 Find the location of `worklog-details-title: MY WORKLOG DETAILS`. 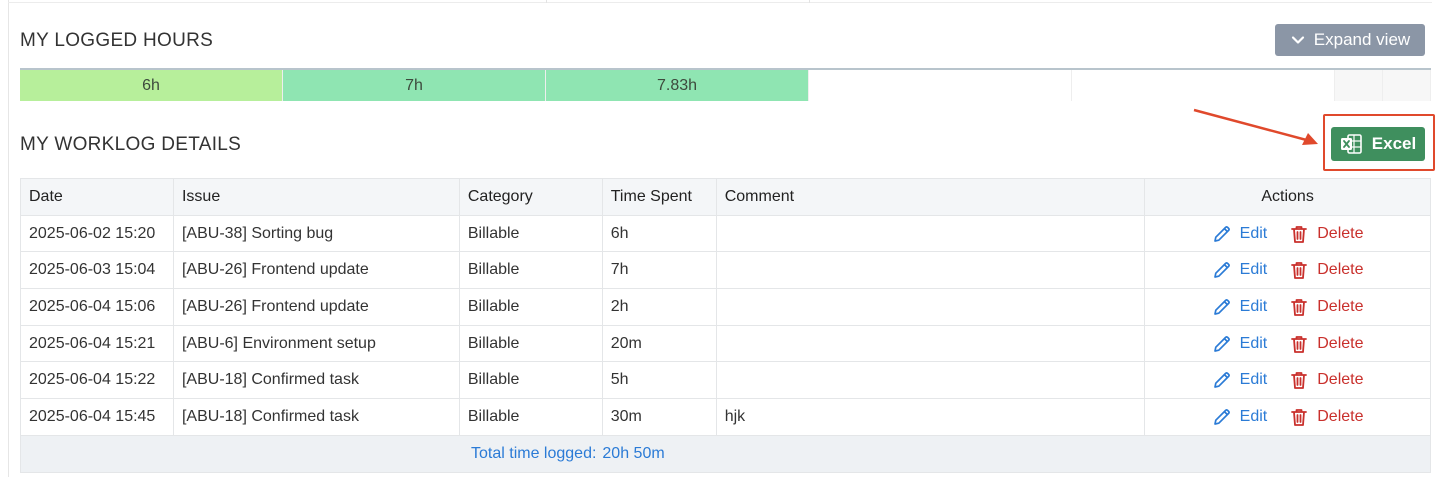

worklog-details-title: MY WORKLOG DETAILS is located at coordinates (131, 144).